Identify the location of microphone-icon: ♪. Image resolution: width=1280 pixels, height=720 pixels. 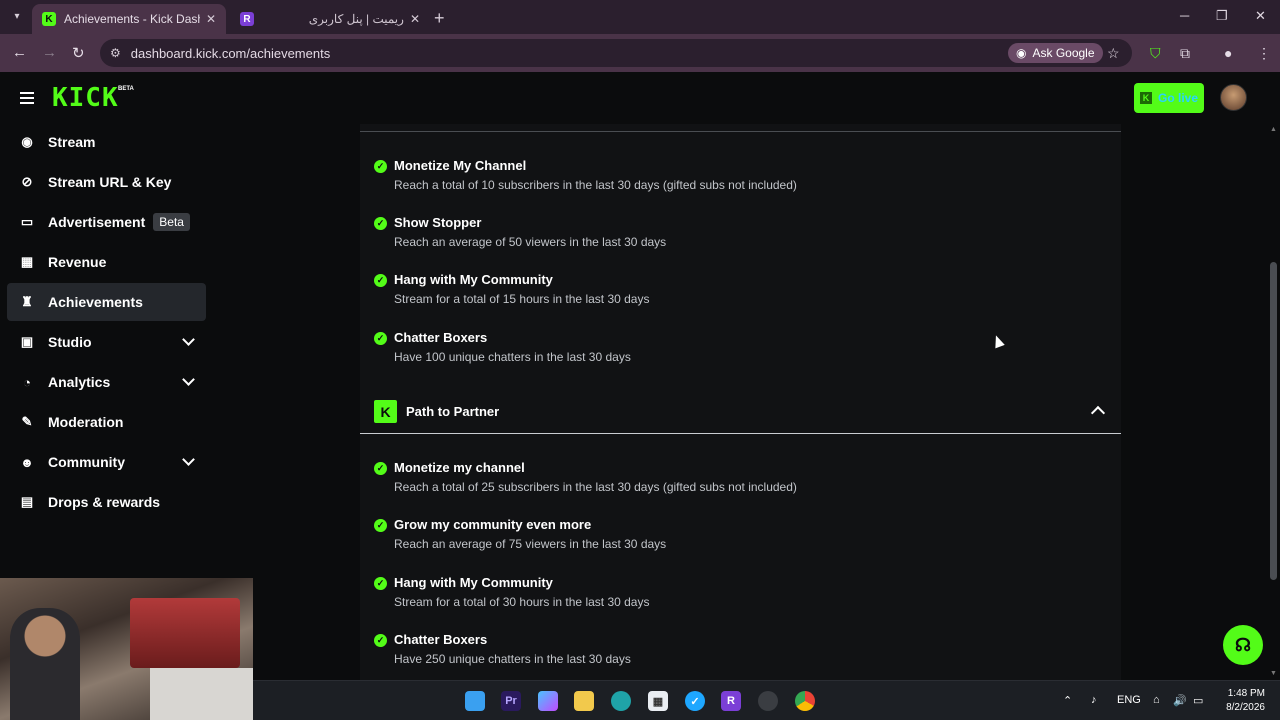
(1094, 700).